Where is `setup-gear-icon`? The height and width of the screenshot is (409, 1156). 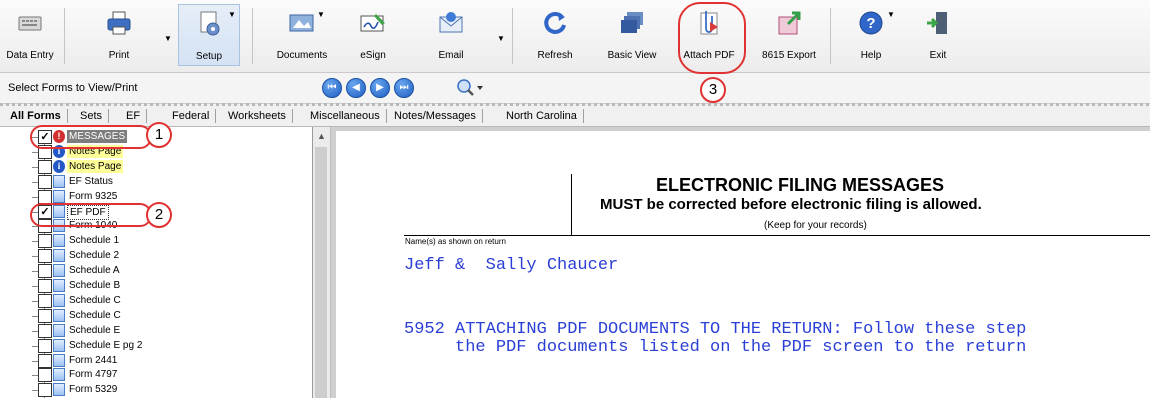 setup-gear-icon is located at coordinates (210, 23).